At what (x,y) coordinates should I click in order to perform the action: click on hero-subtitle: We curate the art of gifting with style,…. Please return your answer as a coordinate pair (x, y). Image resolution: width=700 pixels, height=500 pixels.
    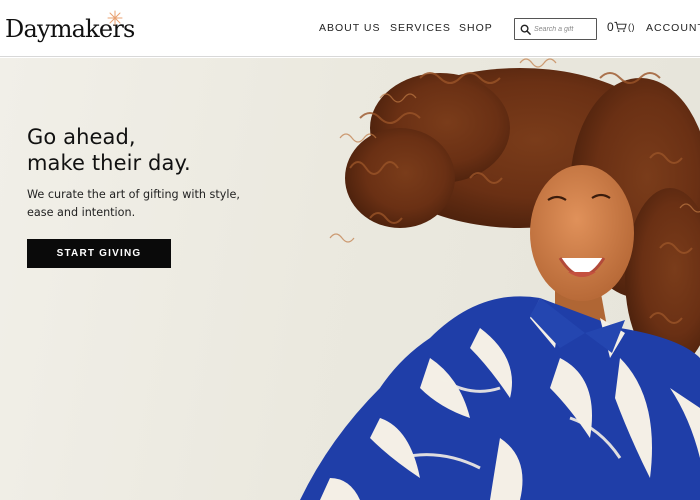
    Looking at the image, I should click on (147, 204).